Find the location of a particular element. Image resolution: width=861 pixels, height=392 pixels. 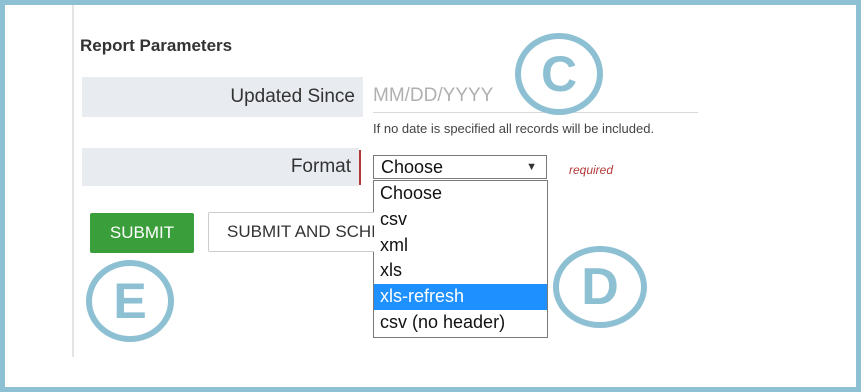

format-select: Choose ▼ is located at coordinates (460, 167).